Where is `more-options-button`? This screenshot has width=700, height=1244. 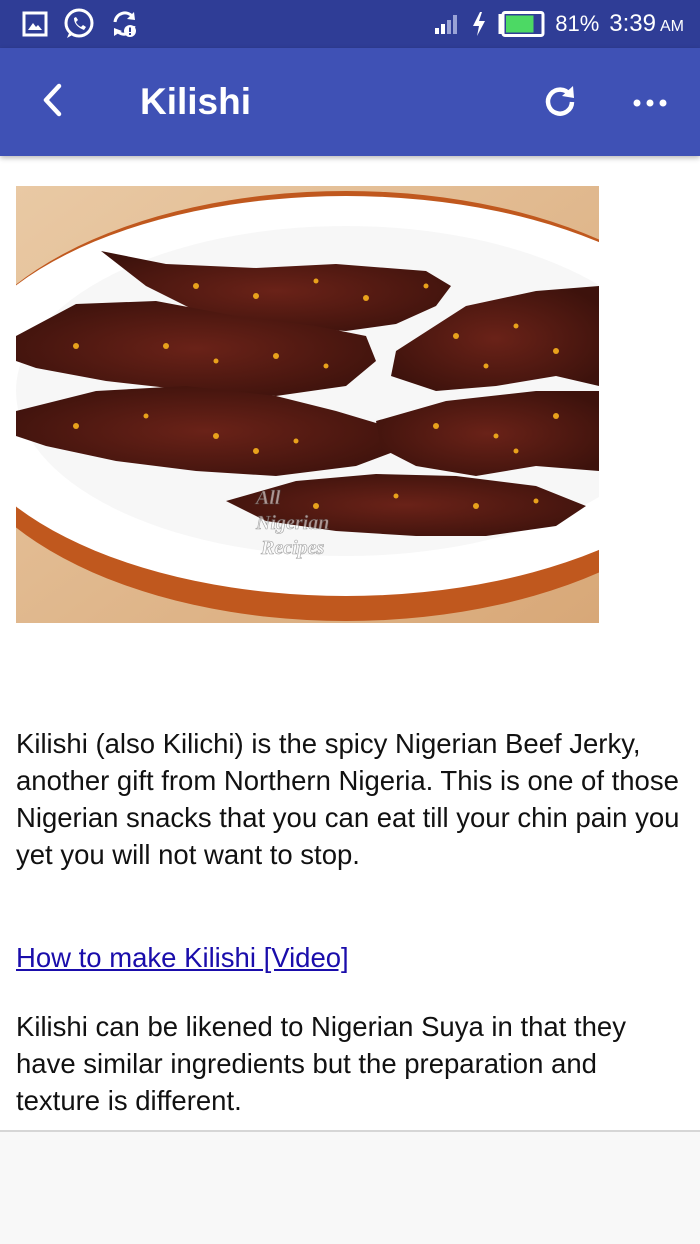
more-options-button is located at coordinates (650, 102).